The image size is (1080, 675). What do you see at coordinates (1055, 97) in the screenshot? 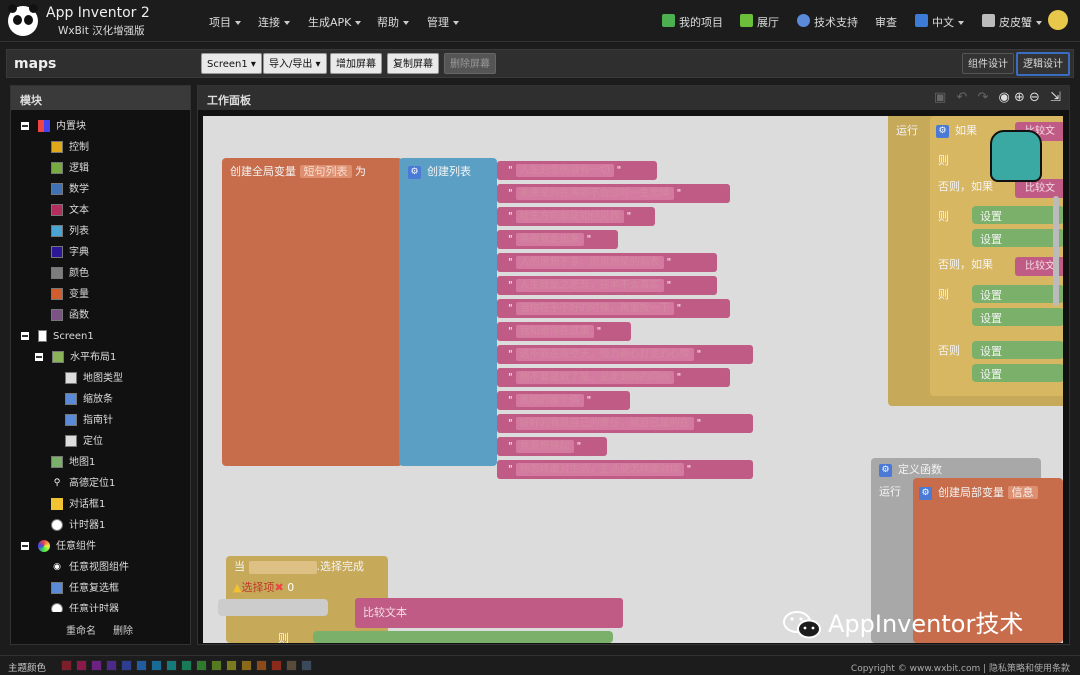
I see `collapse-icon: ⇲` at bounding box center [1055, 97].